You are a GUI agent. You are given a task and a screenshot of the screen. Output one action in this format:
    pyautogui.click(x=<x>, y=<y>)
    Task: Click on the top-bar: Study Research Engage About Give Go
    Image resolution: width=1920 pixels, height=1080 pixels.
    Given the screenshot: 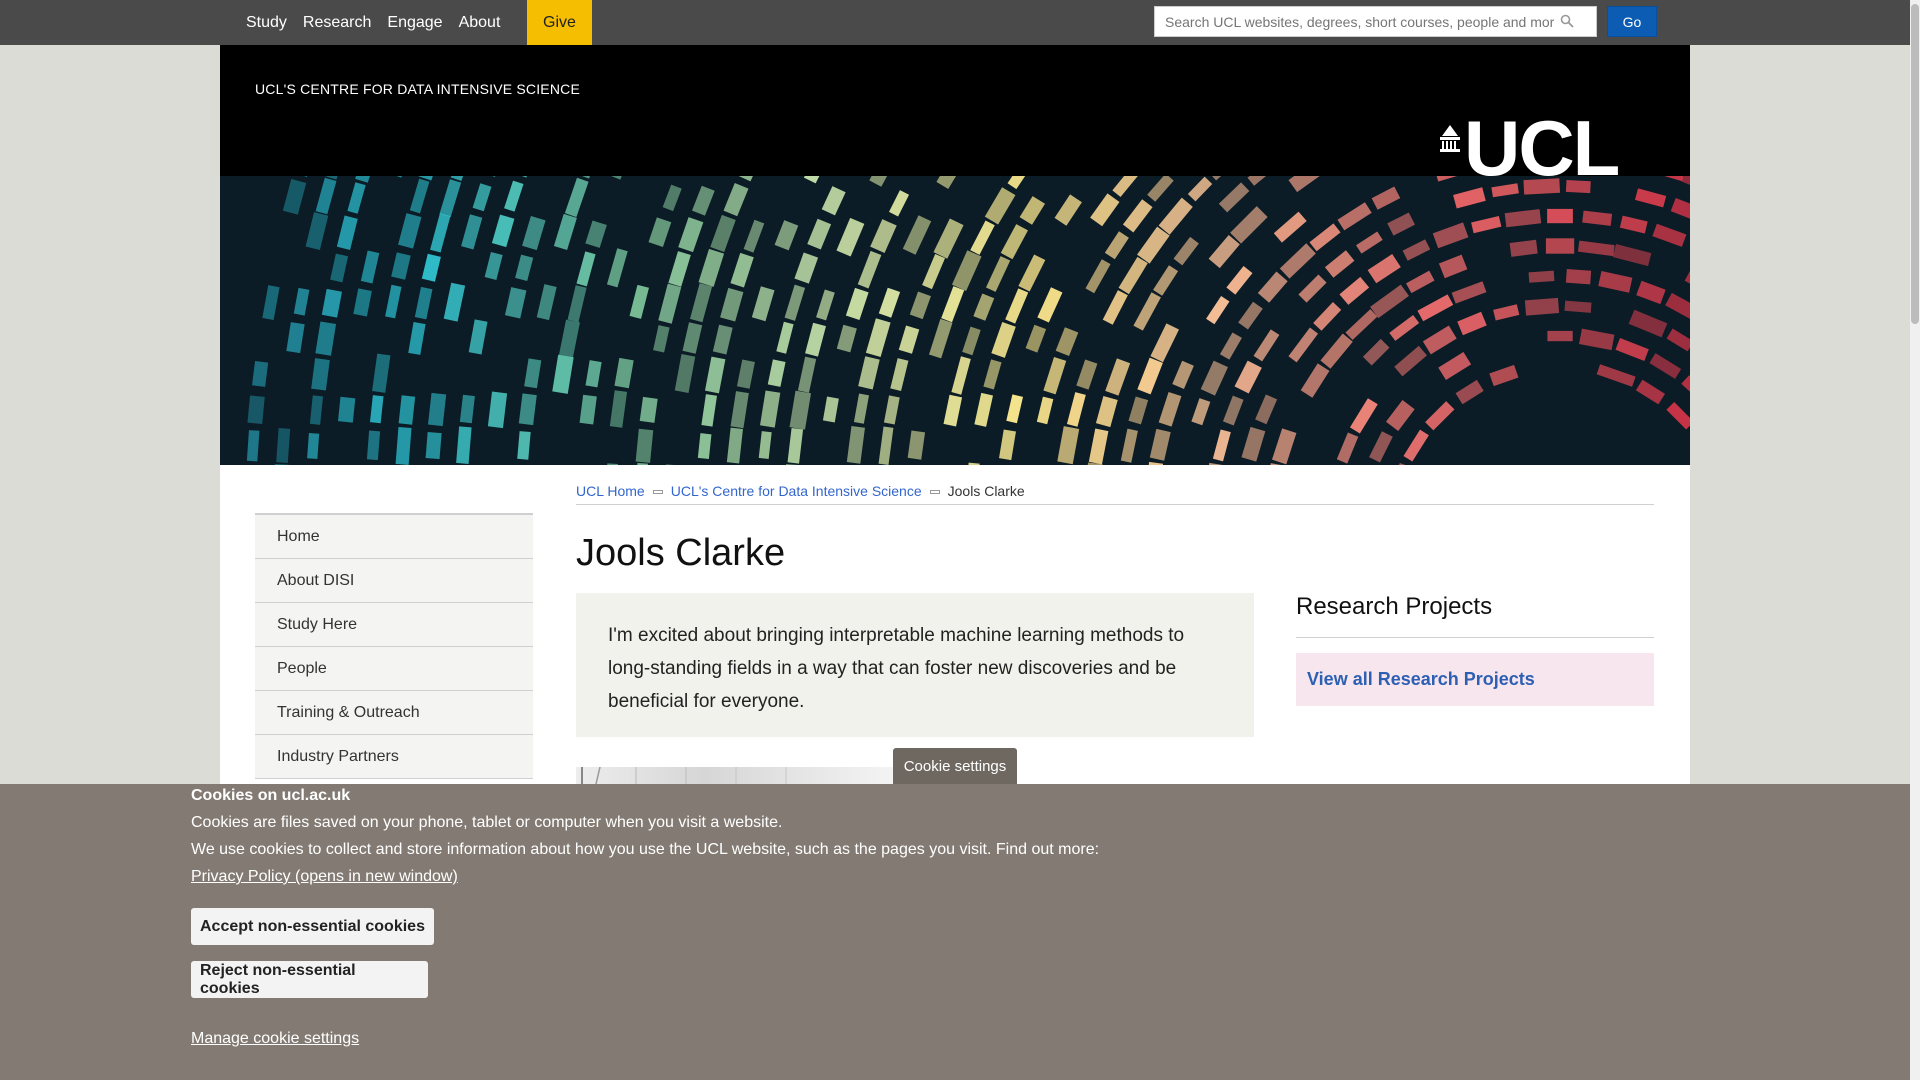 What is the action you would take?
    pyautogui.click(x=955, y=22)
    